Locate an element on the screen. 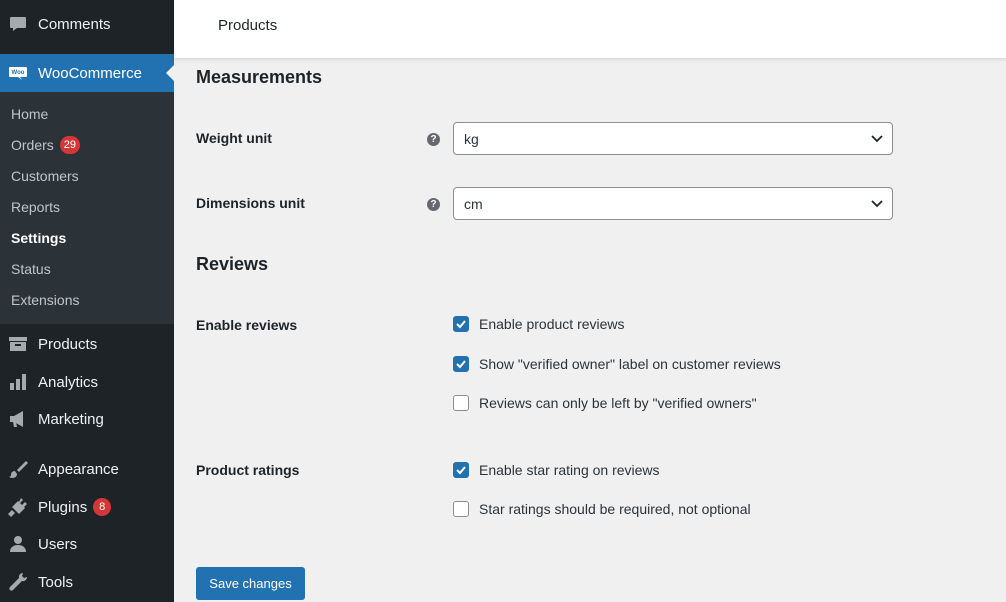  measurements-heading: Measurements is located at coordinates (259, 77).